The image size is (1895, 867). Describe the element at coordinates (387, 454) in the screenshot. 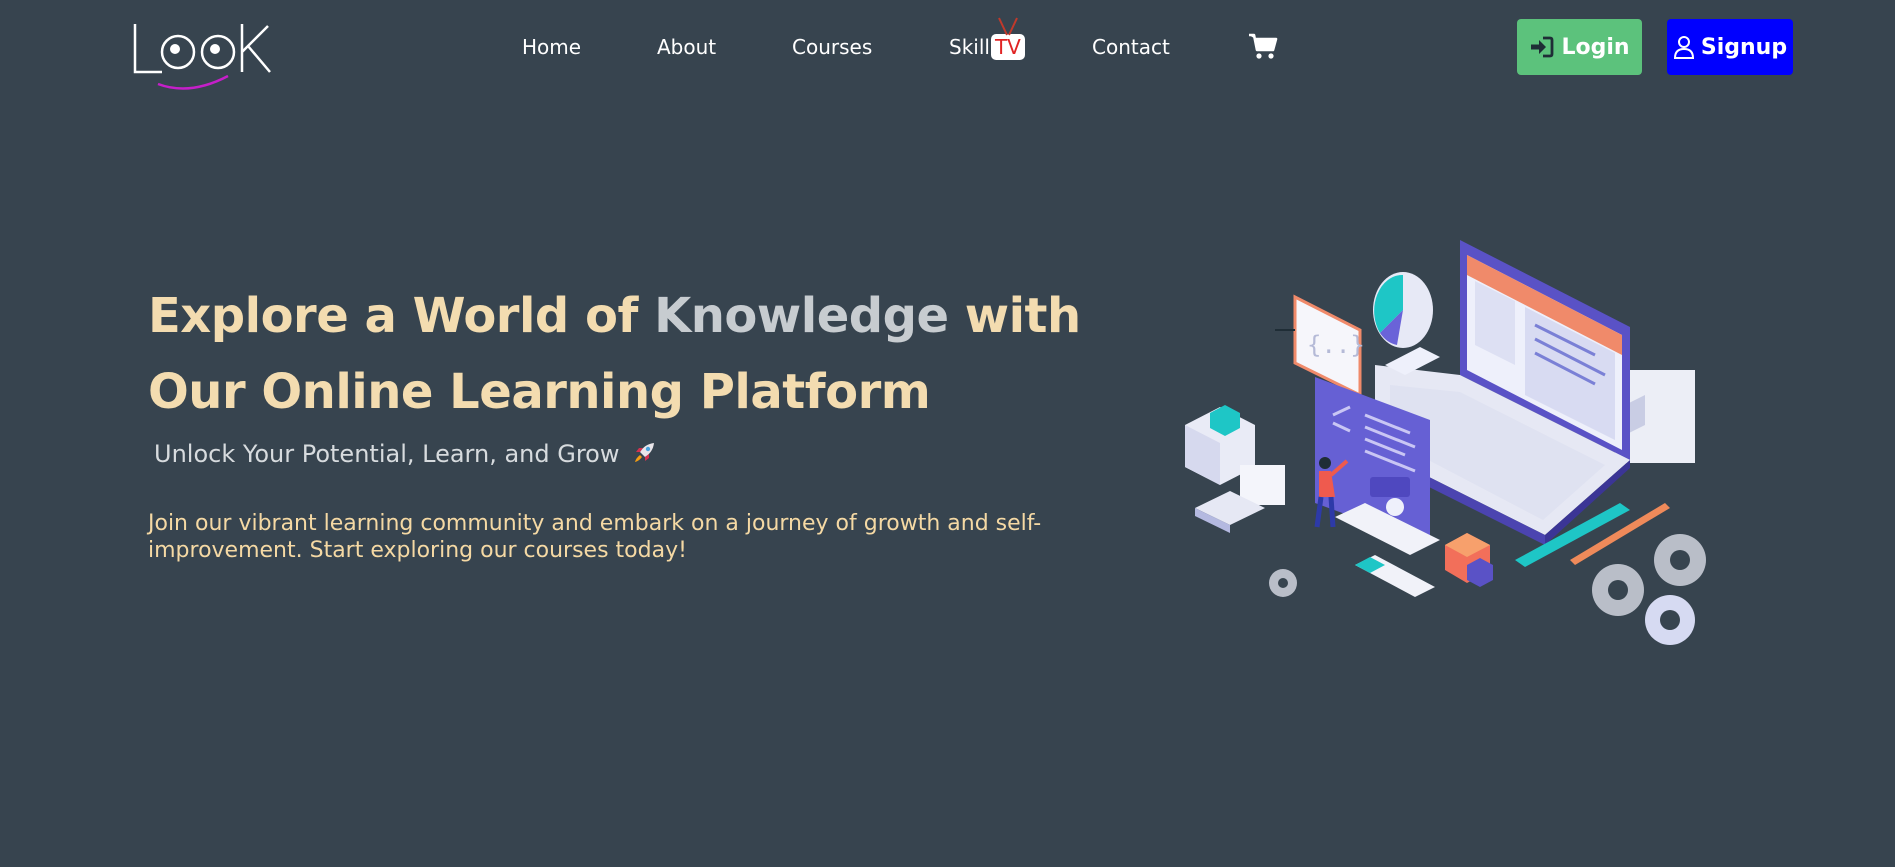

I see `hero-subtitle-text: Unlock Your Potential, Learn, and Grow` at that location.